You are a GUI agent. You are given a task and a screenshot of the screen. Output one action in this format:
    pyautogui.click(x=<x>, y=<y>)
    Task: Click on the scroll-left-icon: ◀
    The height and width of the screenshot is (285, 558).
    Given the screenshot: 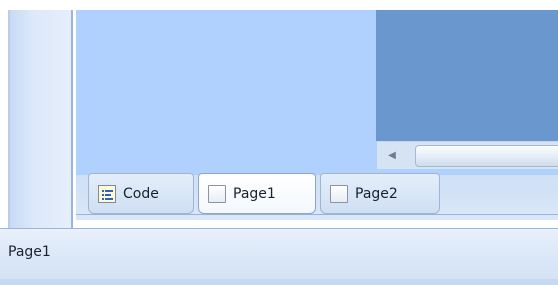 What is the action you would take?
    pyautogui.click(x=392, y=155)
    